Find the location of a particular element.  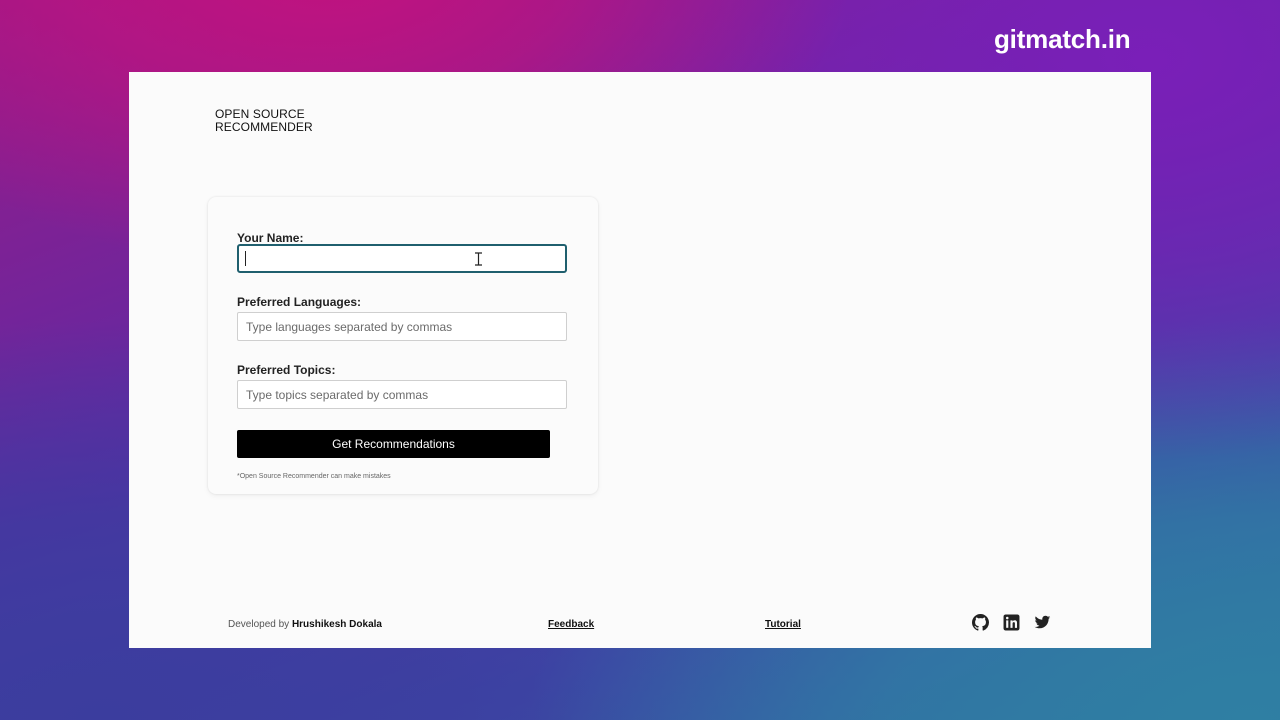

linkedin-icon is located at coordinates (1011, 622).